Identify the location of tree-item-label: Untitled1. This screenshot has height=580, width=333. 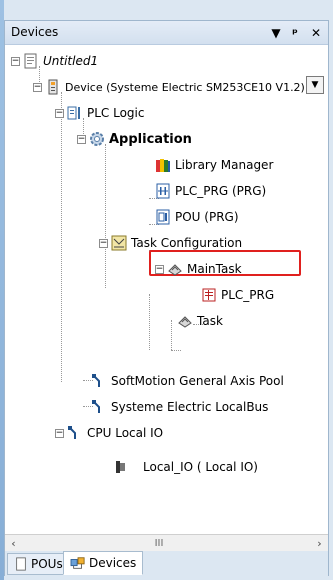
(71, 61).